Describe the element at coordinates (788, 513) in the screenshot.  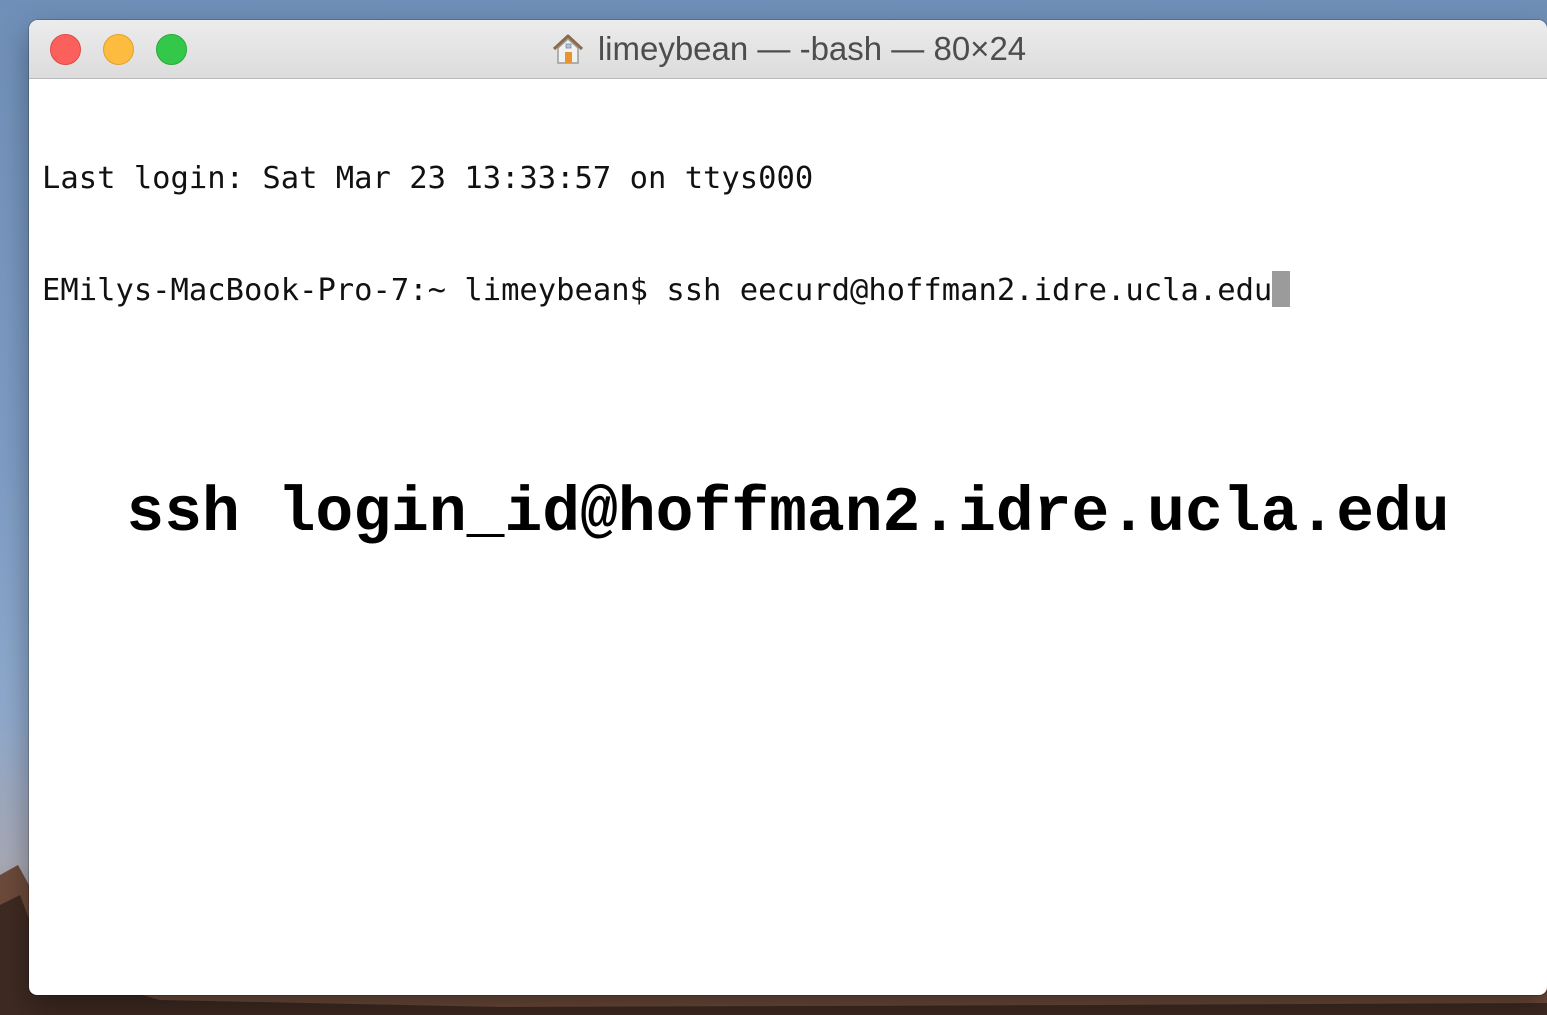
I see `overlay-instruction: ssh login_id@hoffman2.idre.ucla.edu` at that location.